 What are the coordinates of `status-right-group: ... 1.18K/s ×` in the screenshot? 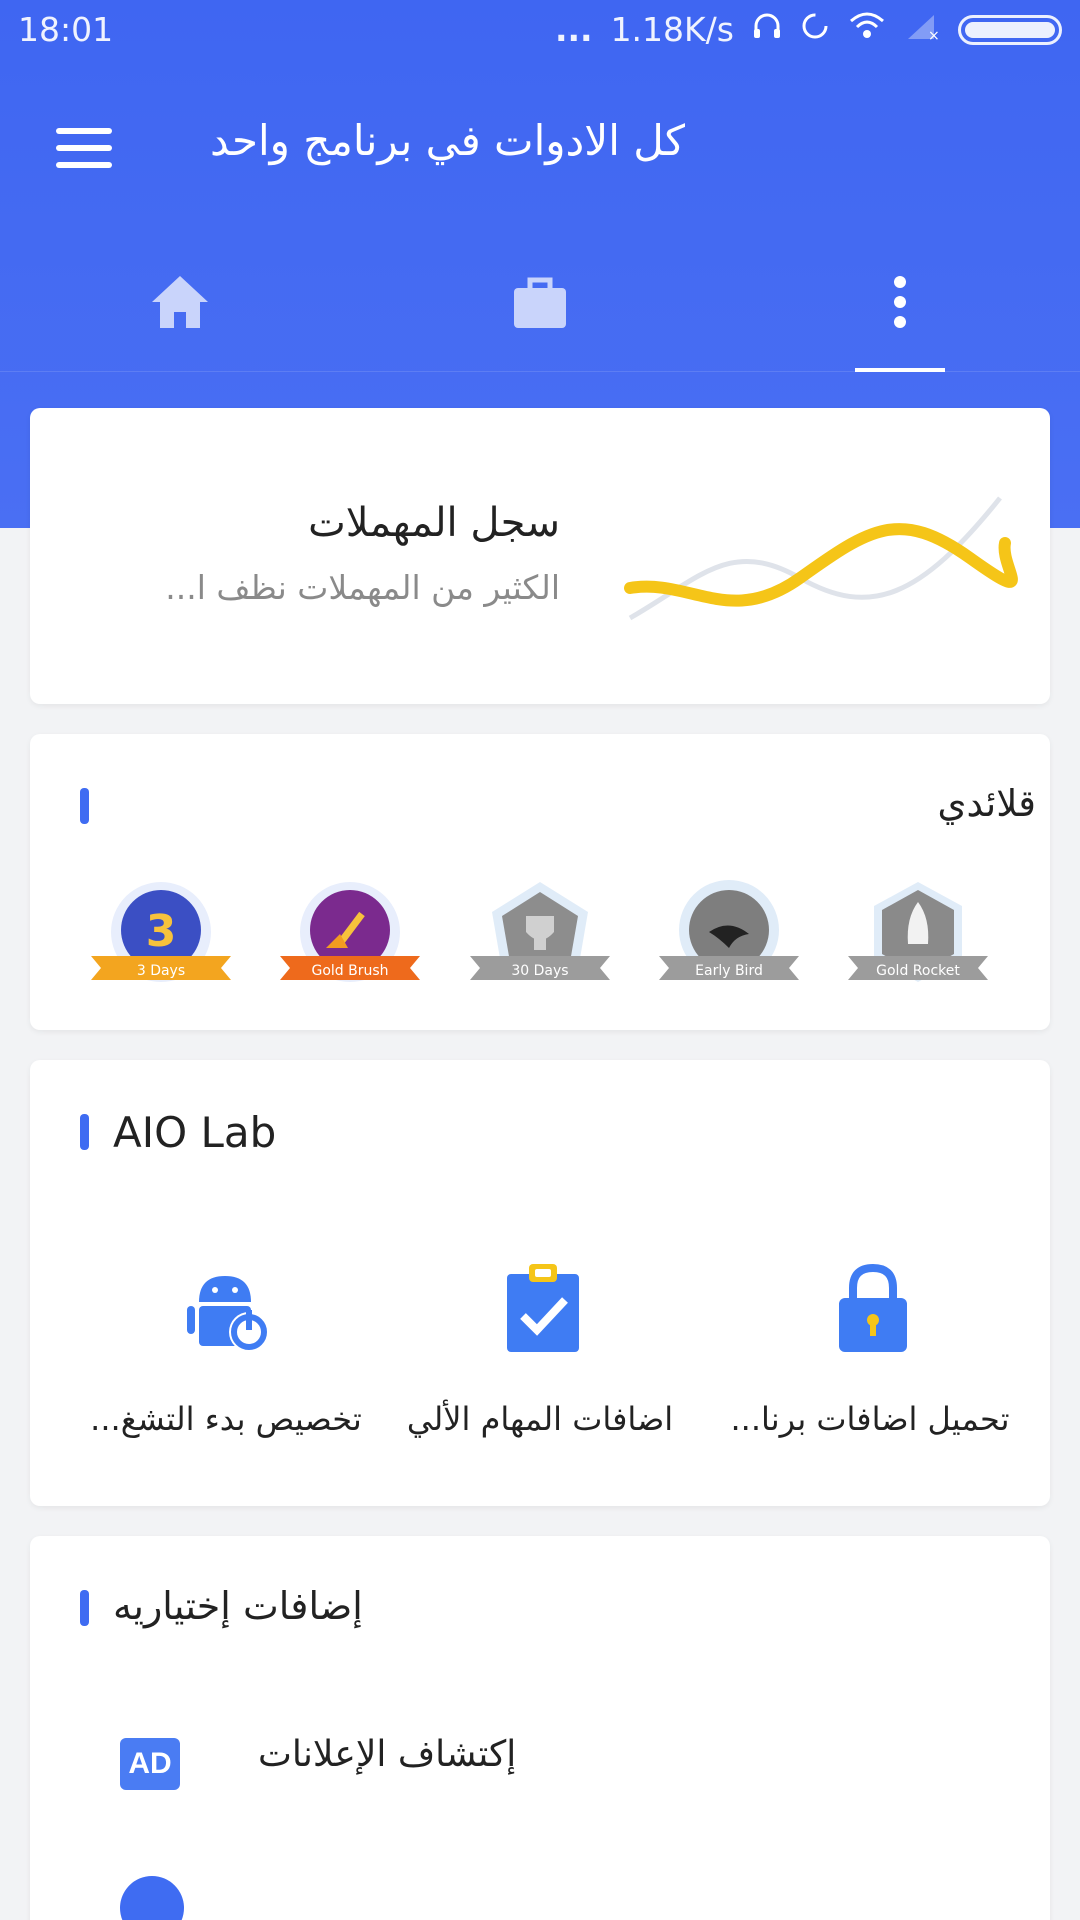 It's located at (808, 29).